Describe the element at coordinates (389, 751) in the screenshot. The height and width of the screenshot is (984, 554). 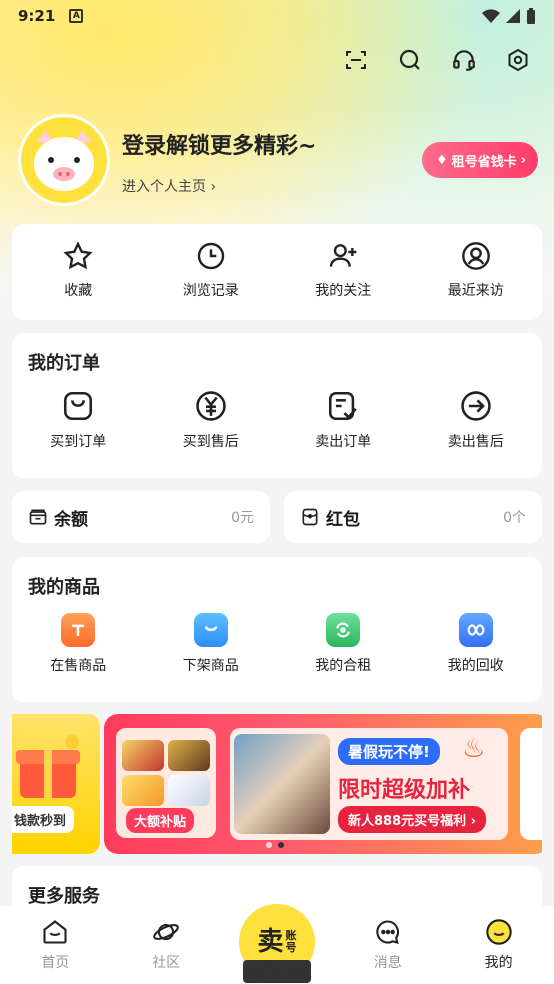
I see `summer-pill: 暑假玩不停!` at that location.